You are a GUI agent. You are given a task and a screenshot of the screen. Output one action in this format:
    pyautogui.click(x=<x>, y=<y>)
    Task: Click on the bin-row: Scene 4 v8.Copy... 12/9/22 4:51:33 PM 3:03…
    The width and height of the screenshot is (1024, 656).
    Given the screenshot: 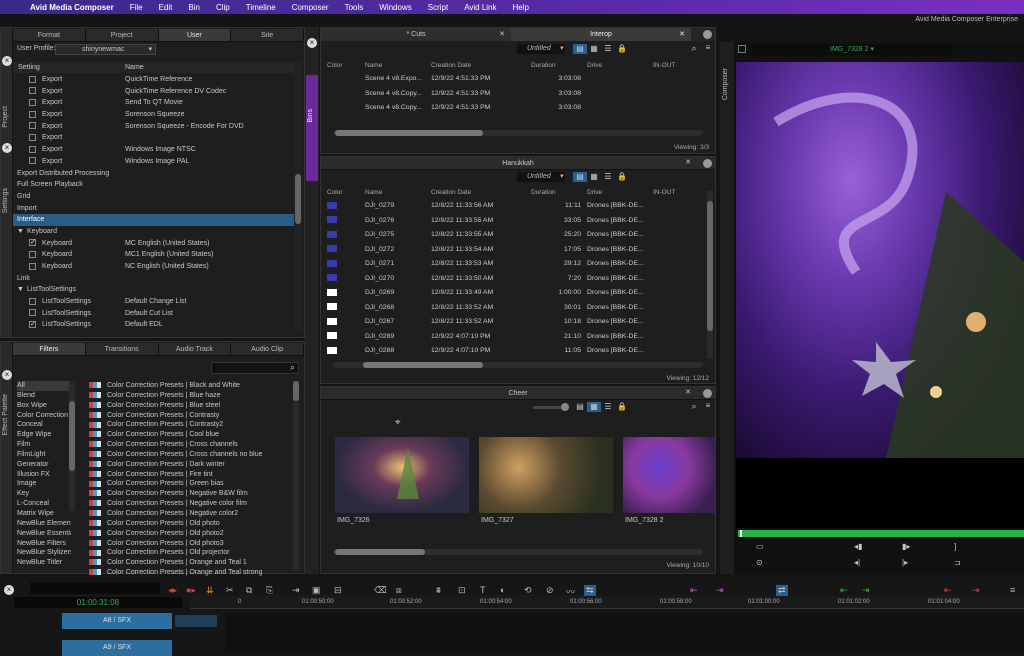 What is the action you would take?
    pyautogui.click(x=517, y=94)
    